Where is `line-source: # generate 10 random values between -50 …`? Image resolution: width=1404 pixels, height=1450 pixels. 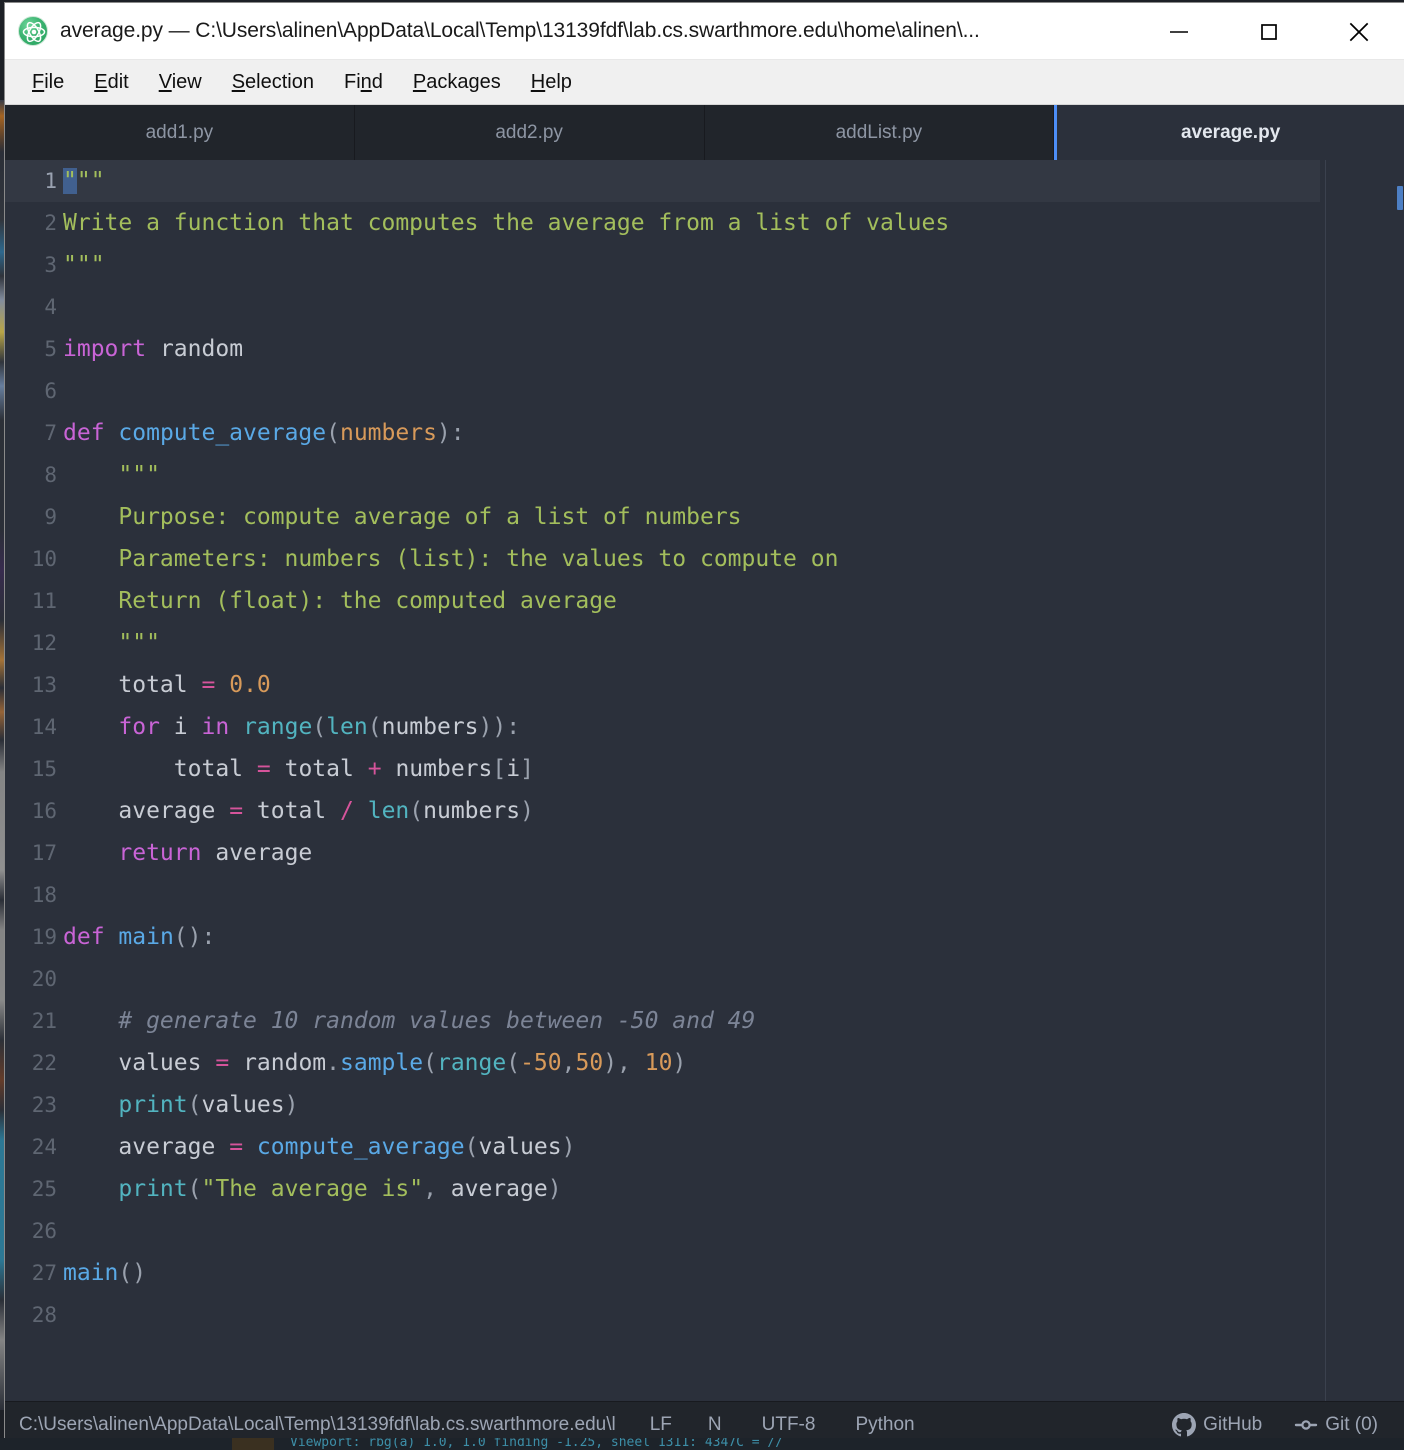 line-source: # generate 10 random values between -50 … is located at coordinates (437, 1021).